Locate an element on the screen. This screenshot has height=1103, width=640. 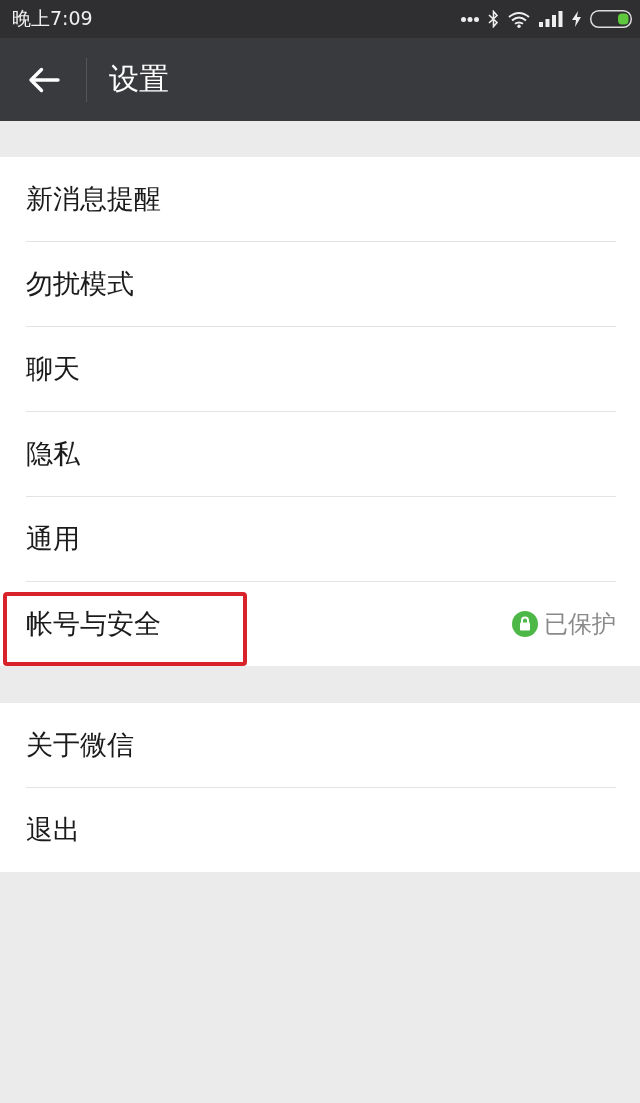
ellipsis-icon is located at coordinates (470, 19).